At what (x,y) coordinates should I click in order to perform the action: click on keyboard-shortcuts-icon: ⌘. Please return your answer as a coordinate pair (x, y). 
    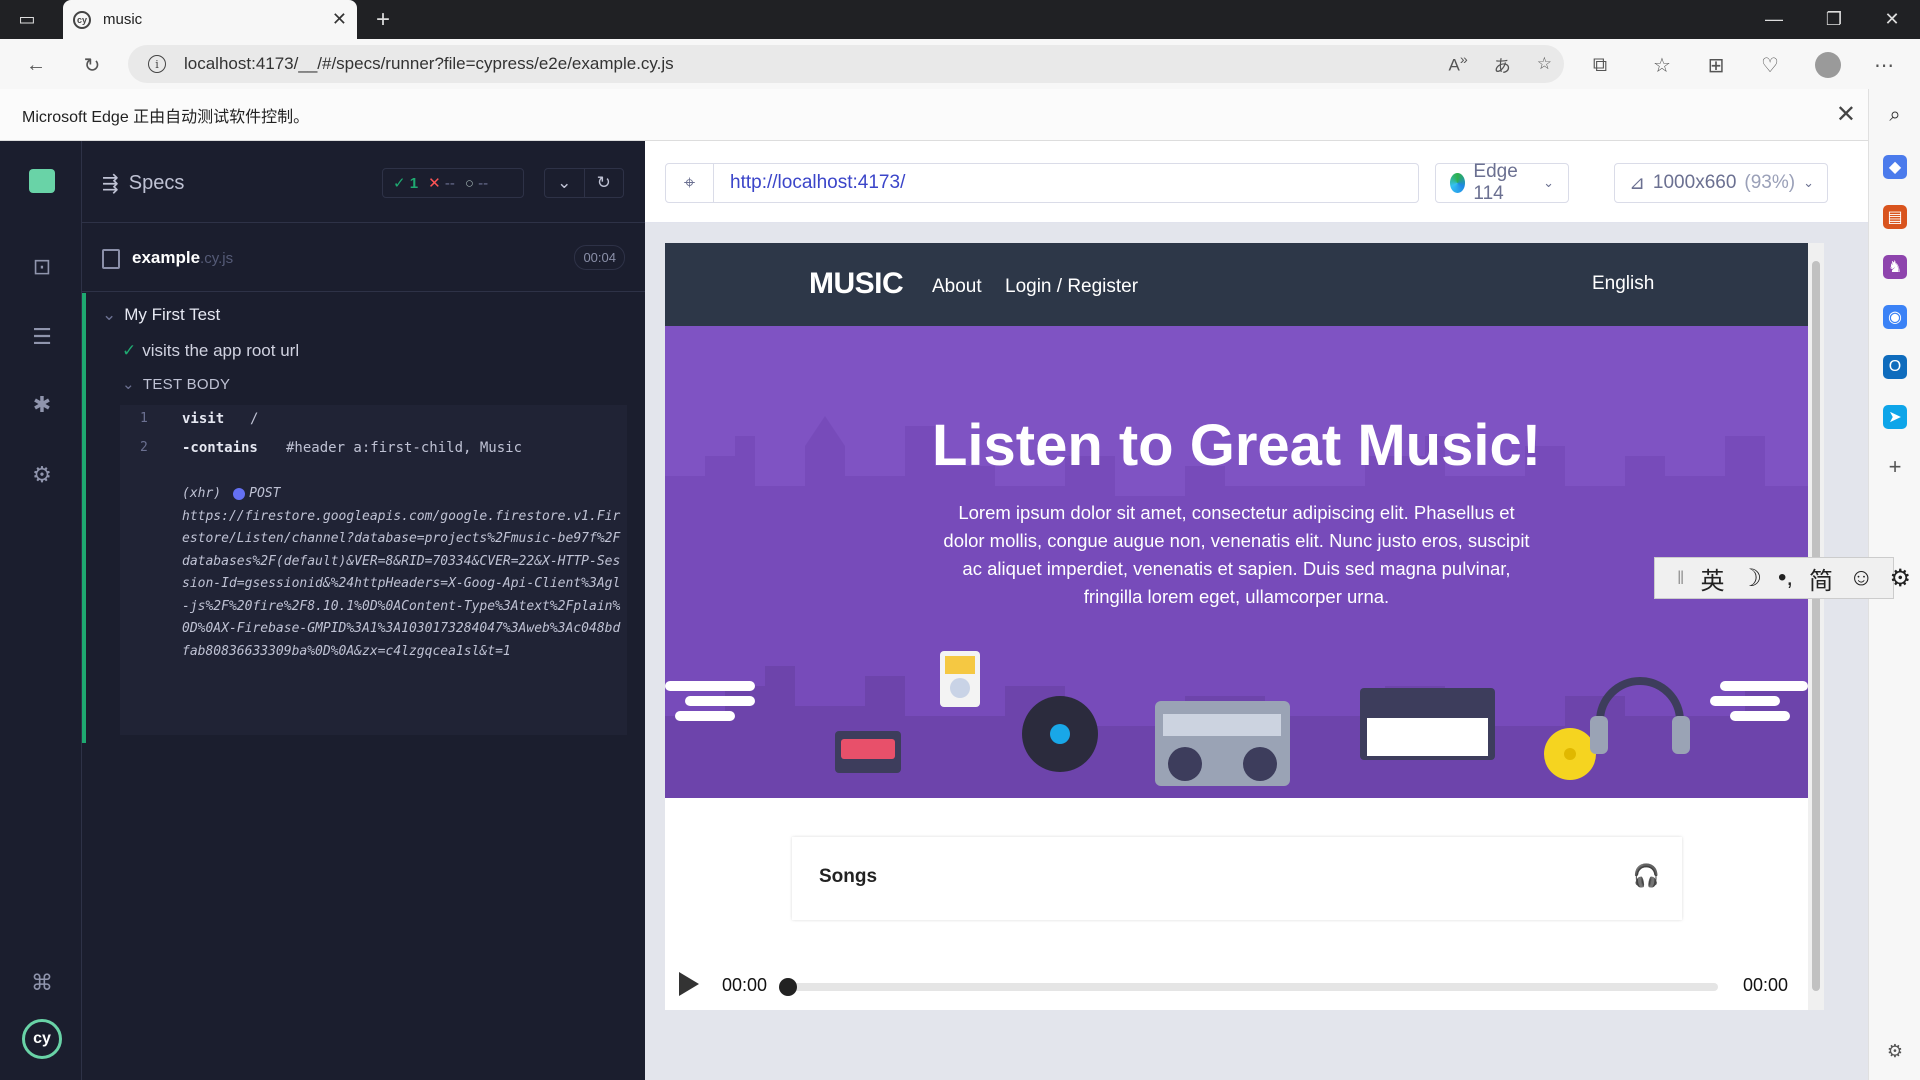
    Looking at the image, I should click on (42, 983).